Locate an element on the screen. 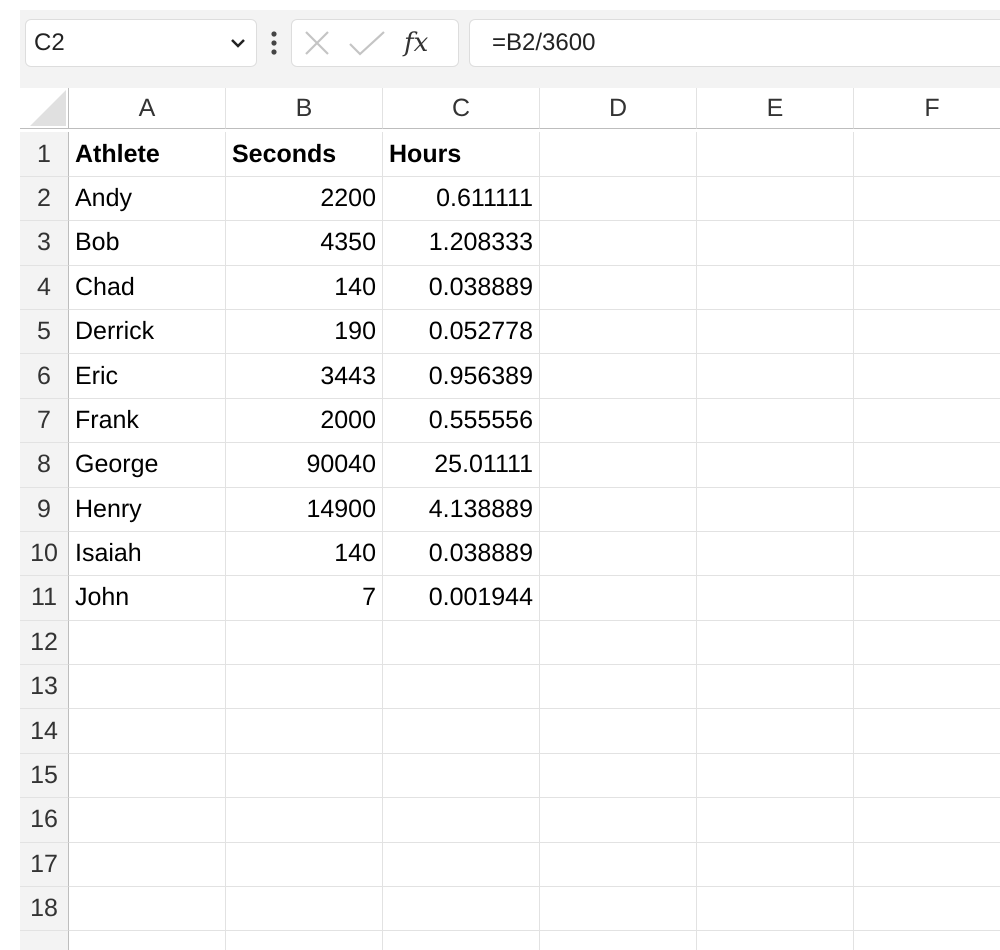 The width and height of the screenshot is (1000, 950). table-cell: 7 is located at coordinates (304, 598).